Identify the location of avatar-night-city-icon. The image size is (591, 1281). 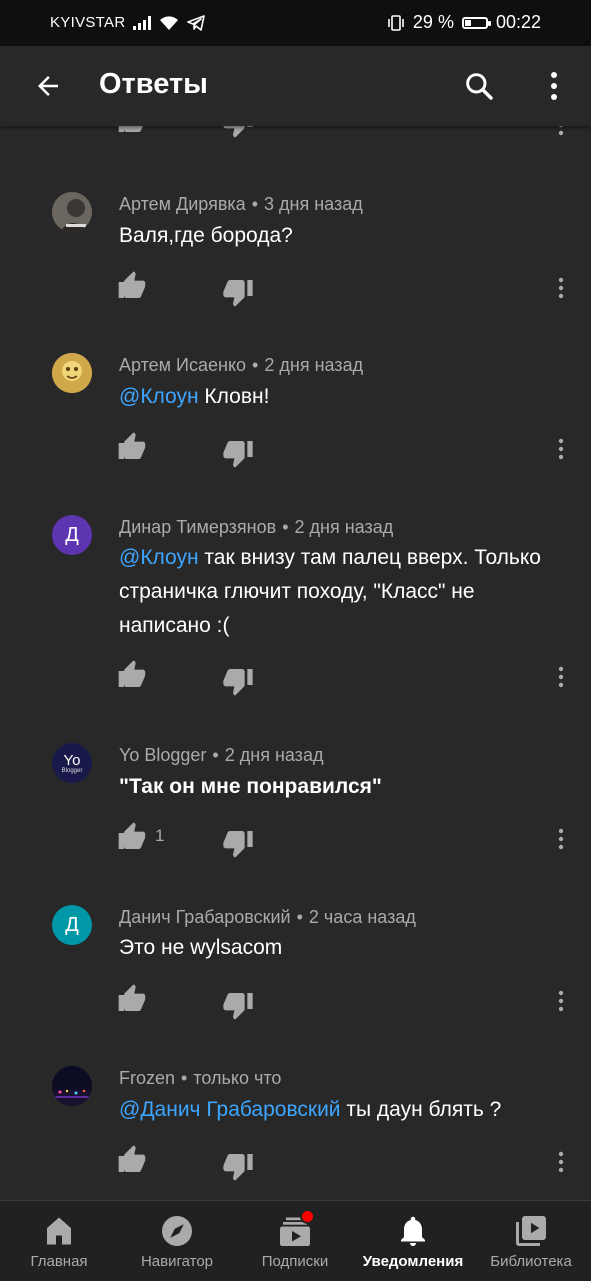
(72, 1086).